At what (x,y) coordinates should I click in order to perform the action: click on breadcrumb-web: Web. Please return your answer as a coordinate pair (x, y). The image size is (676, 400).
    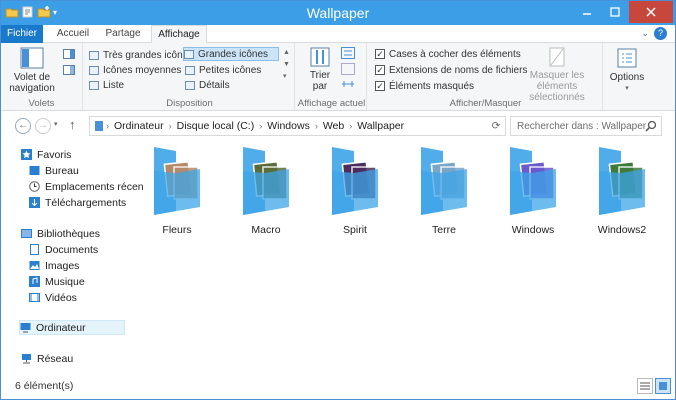
    Looking at the image, I should click on (333, 126).